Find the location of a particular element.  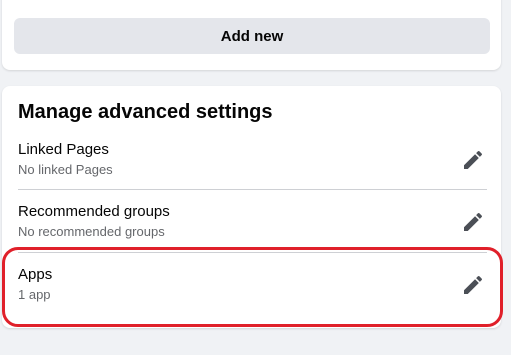

row-subtitle: No linked Pages is located at coordinates (65, 169).